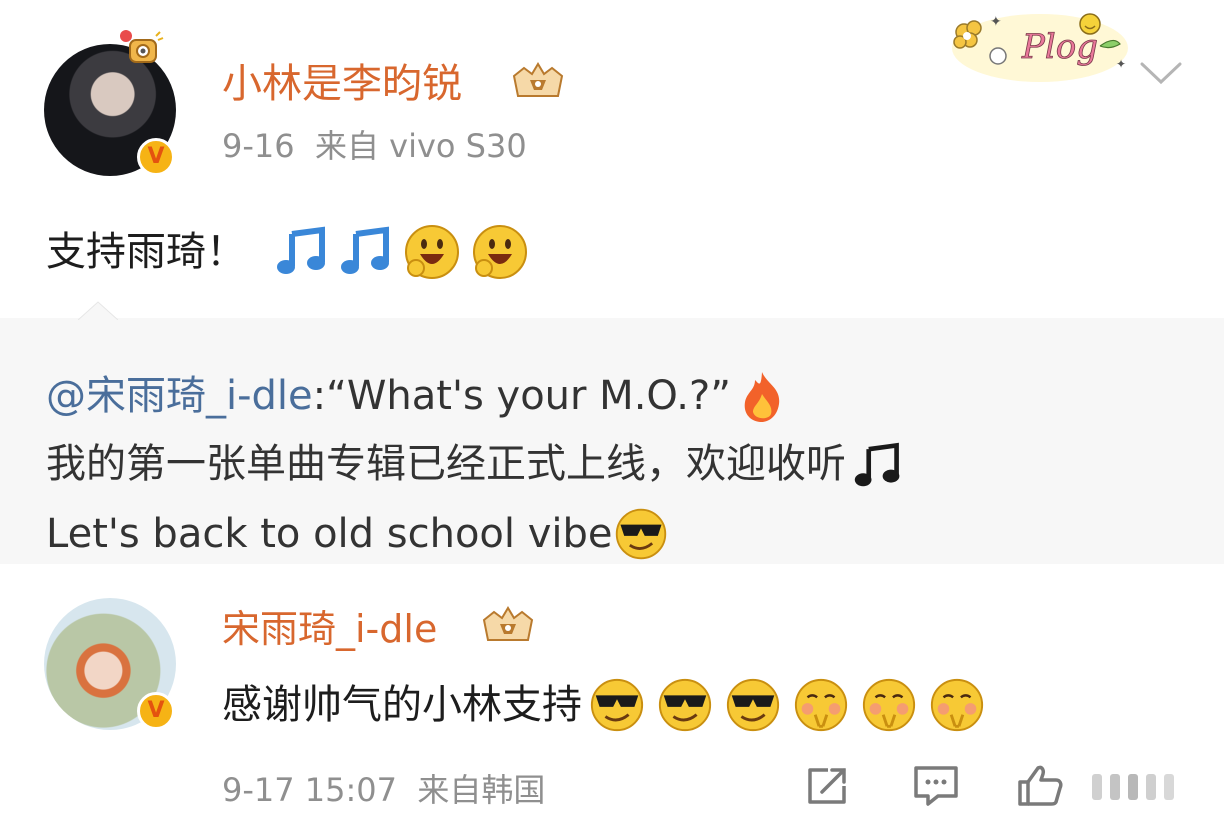  Describe the element at coordinates (142, 46) in the screenshot. I see `avatar-decoration-icon` at that location.